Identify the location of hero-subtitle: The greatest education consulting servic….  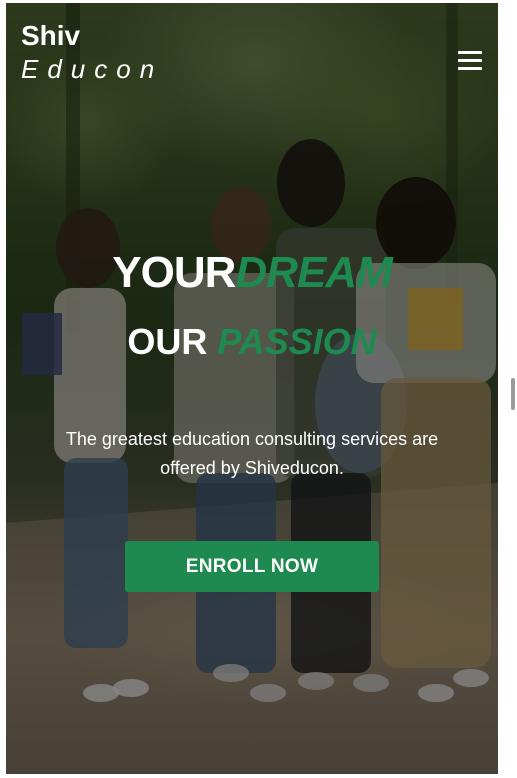
(252, 453).